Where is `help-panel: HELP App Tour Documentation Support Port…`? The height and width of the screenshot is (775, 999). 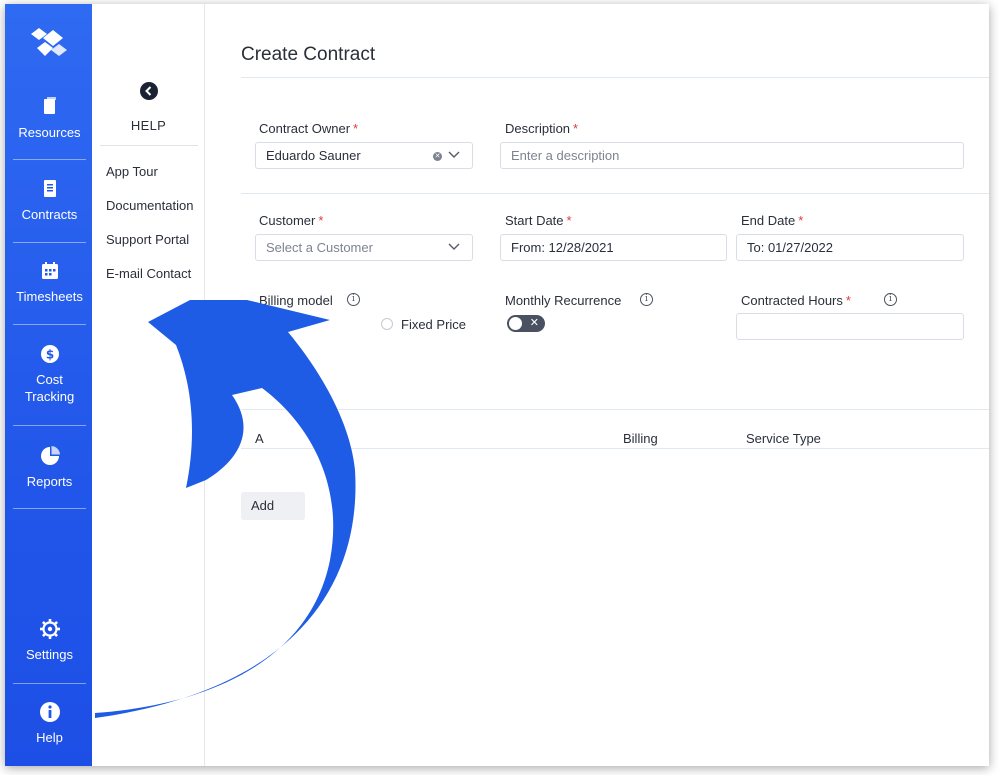 help-panel: HELP App Tour Documentation Support Port… is located at coordinates (148, 385).